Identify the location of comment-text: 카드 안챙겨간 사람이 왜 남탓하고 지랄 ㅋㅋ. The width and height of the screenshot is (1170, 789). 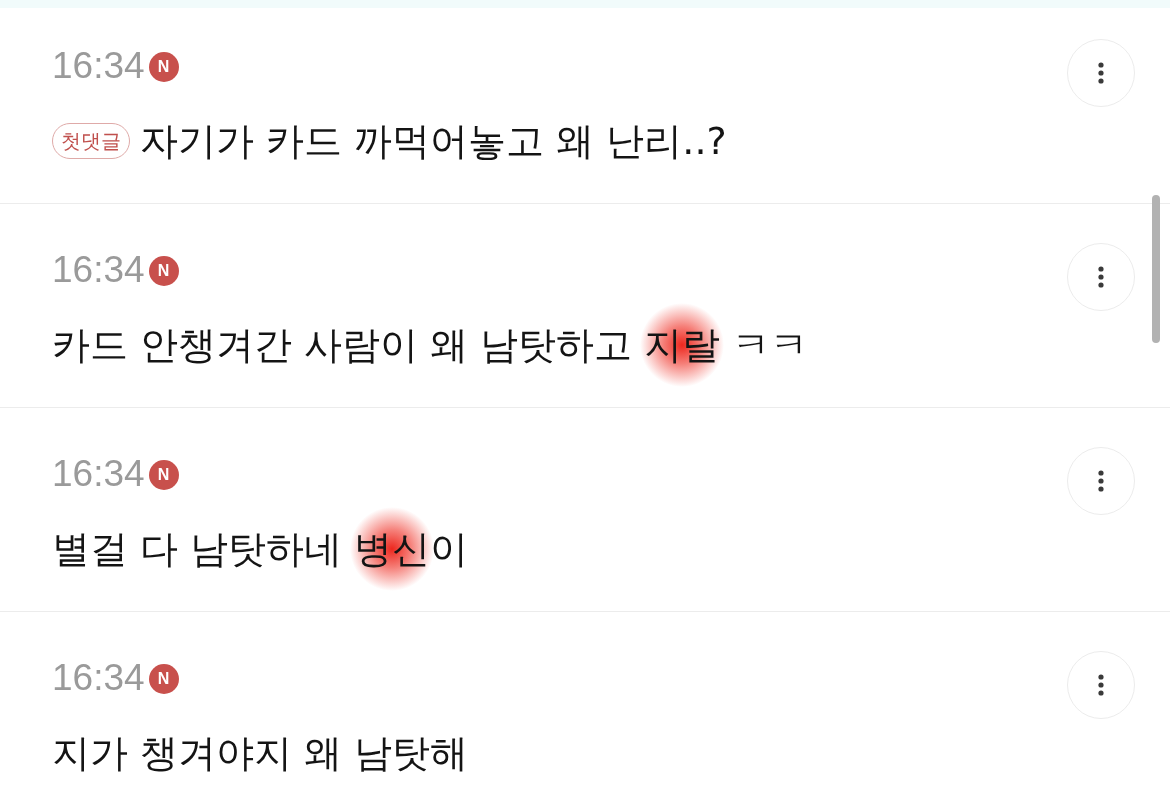
(430, 345).